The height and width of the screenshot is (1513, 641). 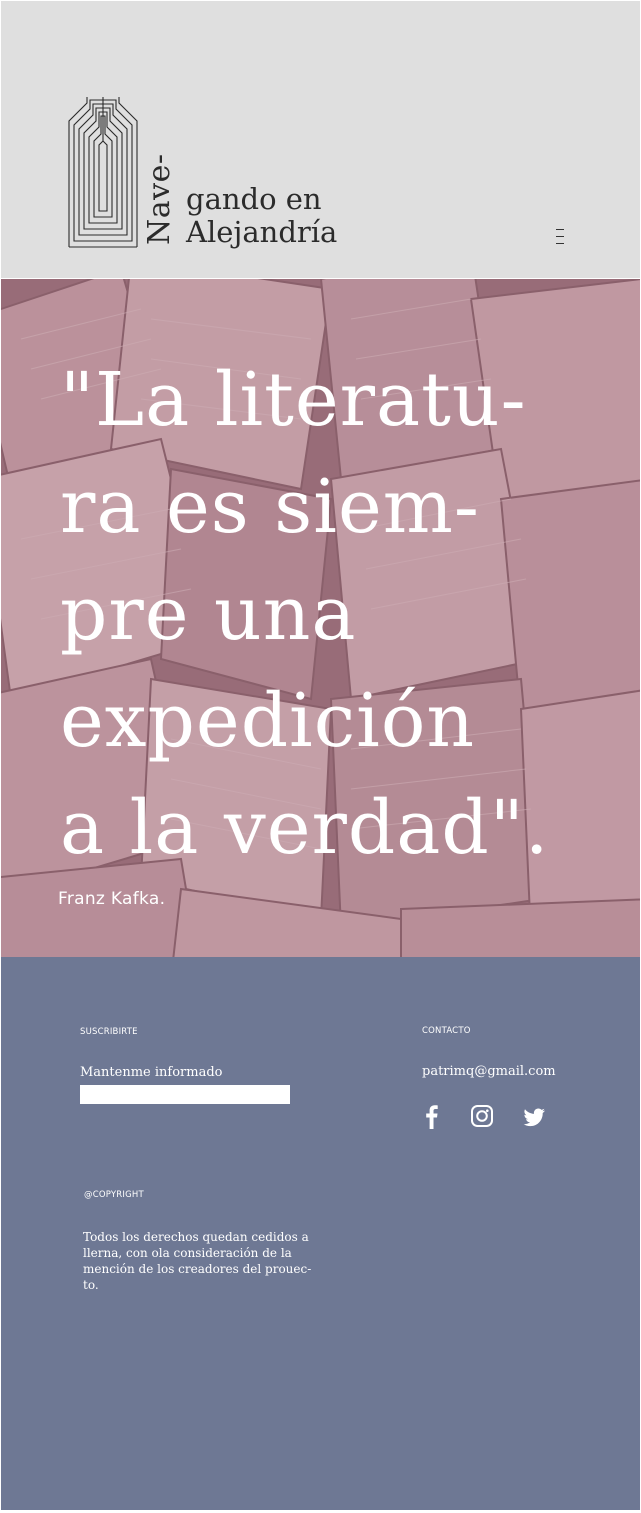 I want to click on copyright-heading: @COPYRIGHT, so click(x=114, y=1195).